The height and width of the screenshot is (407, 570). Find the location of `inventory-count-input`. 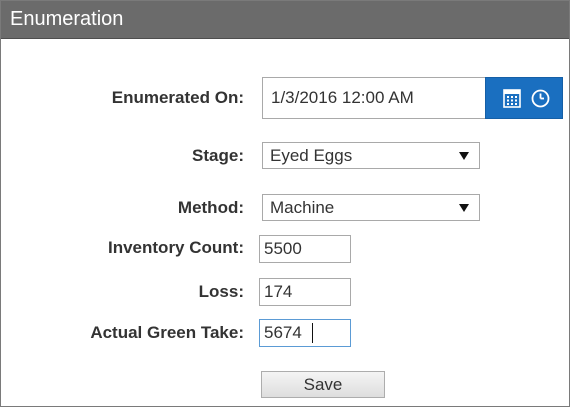

inventory-count-input is located at coordinates (305, 249).